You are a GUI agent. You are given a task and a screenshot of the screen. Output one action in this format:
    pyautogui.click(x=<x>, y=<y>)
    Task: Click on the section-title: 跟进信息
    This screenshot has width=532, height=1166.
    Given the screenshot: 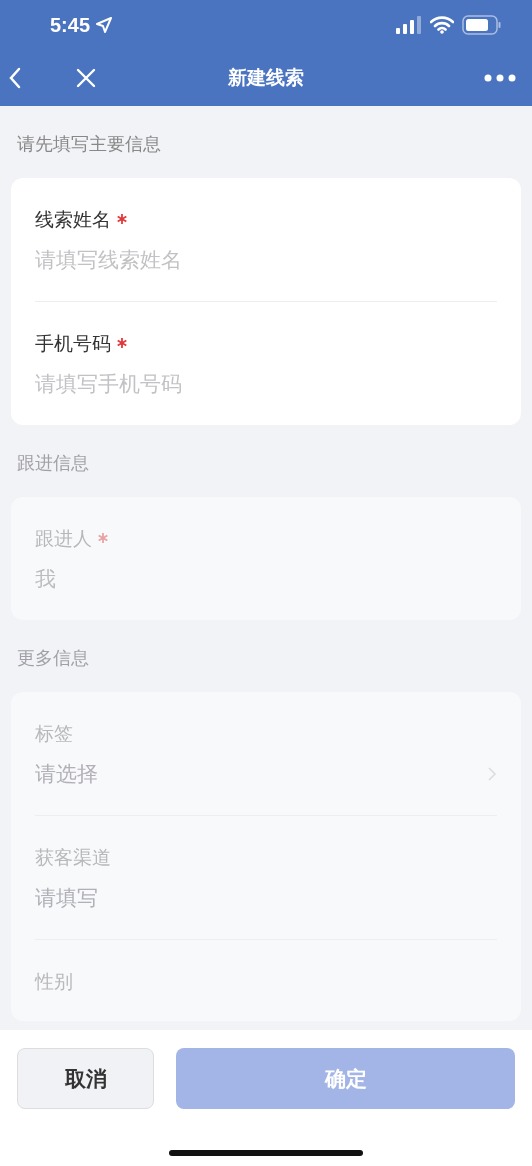 What is the action you would take?
    pyautogui.click(x=53, y=462)
    